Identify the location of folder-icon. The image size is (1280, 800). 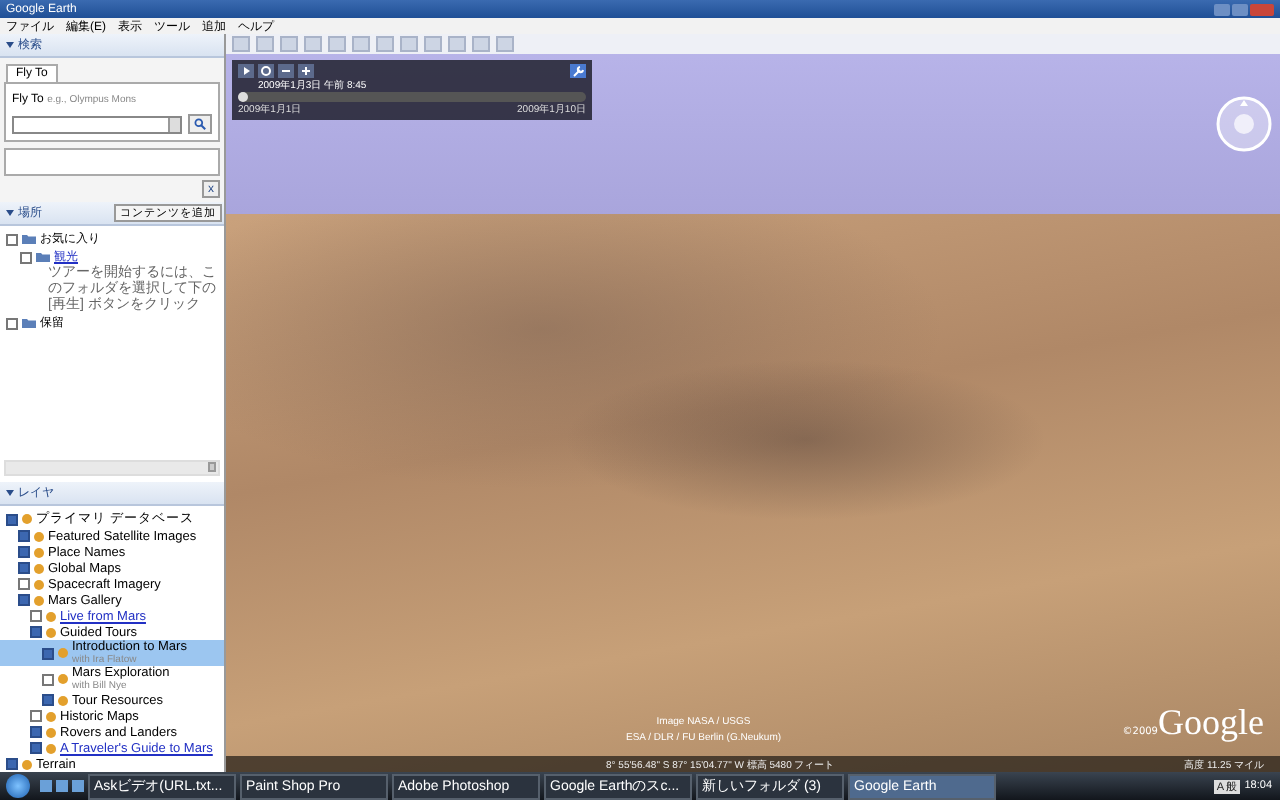
(29, 323).